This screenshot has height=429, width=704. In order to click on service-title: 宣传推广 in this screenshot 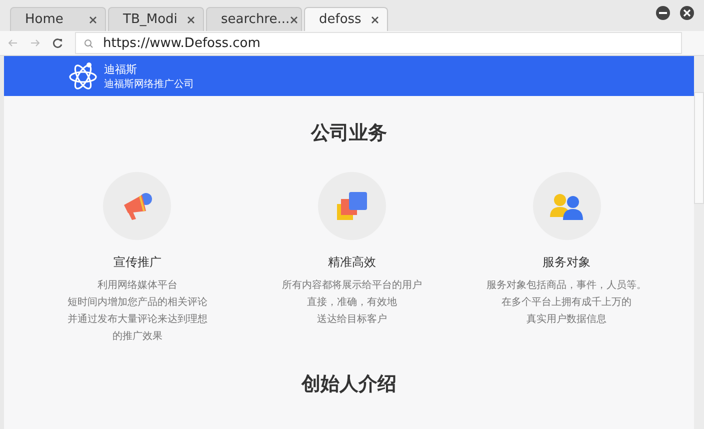, I will do `click(137, 262)`.